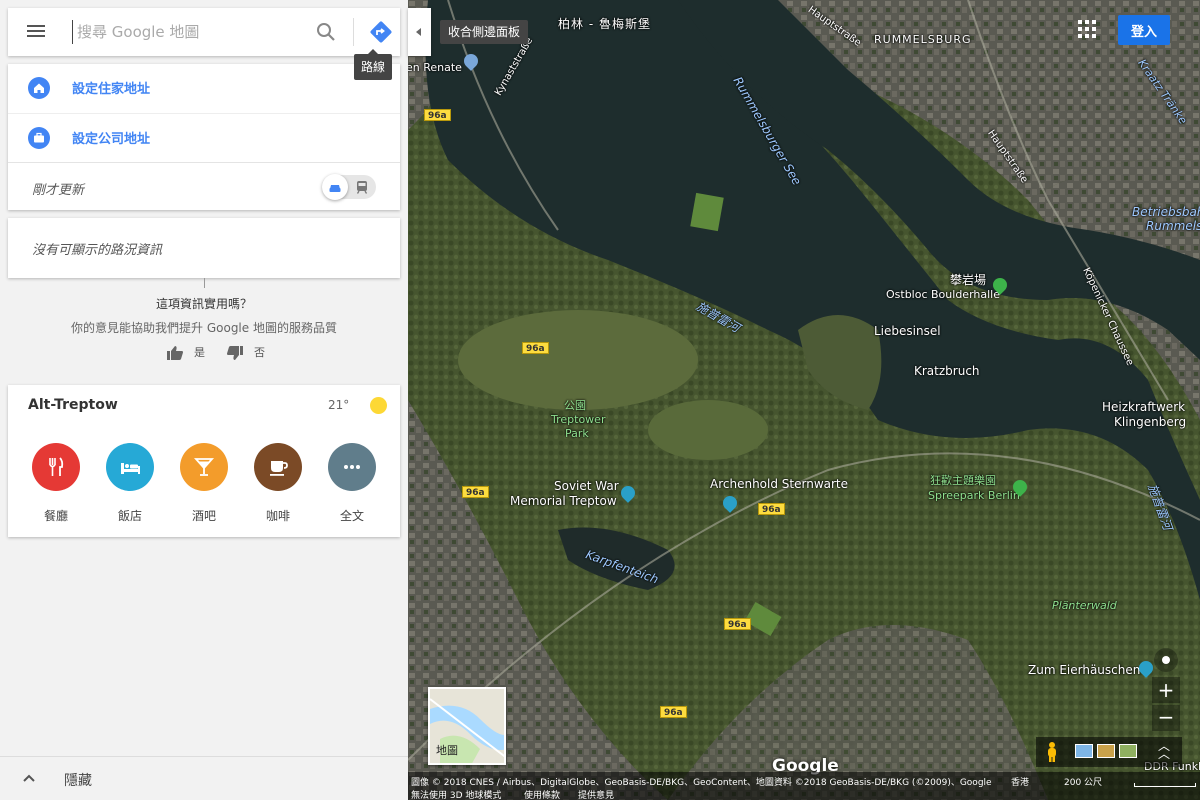 The height and width of the screenshot is (800, 1200). Describe the element at coordinates (97, 250) in the screenshot. I see `traffic-message: 沒有可顯示的路況資訊` at that location.